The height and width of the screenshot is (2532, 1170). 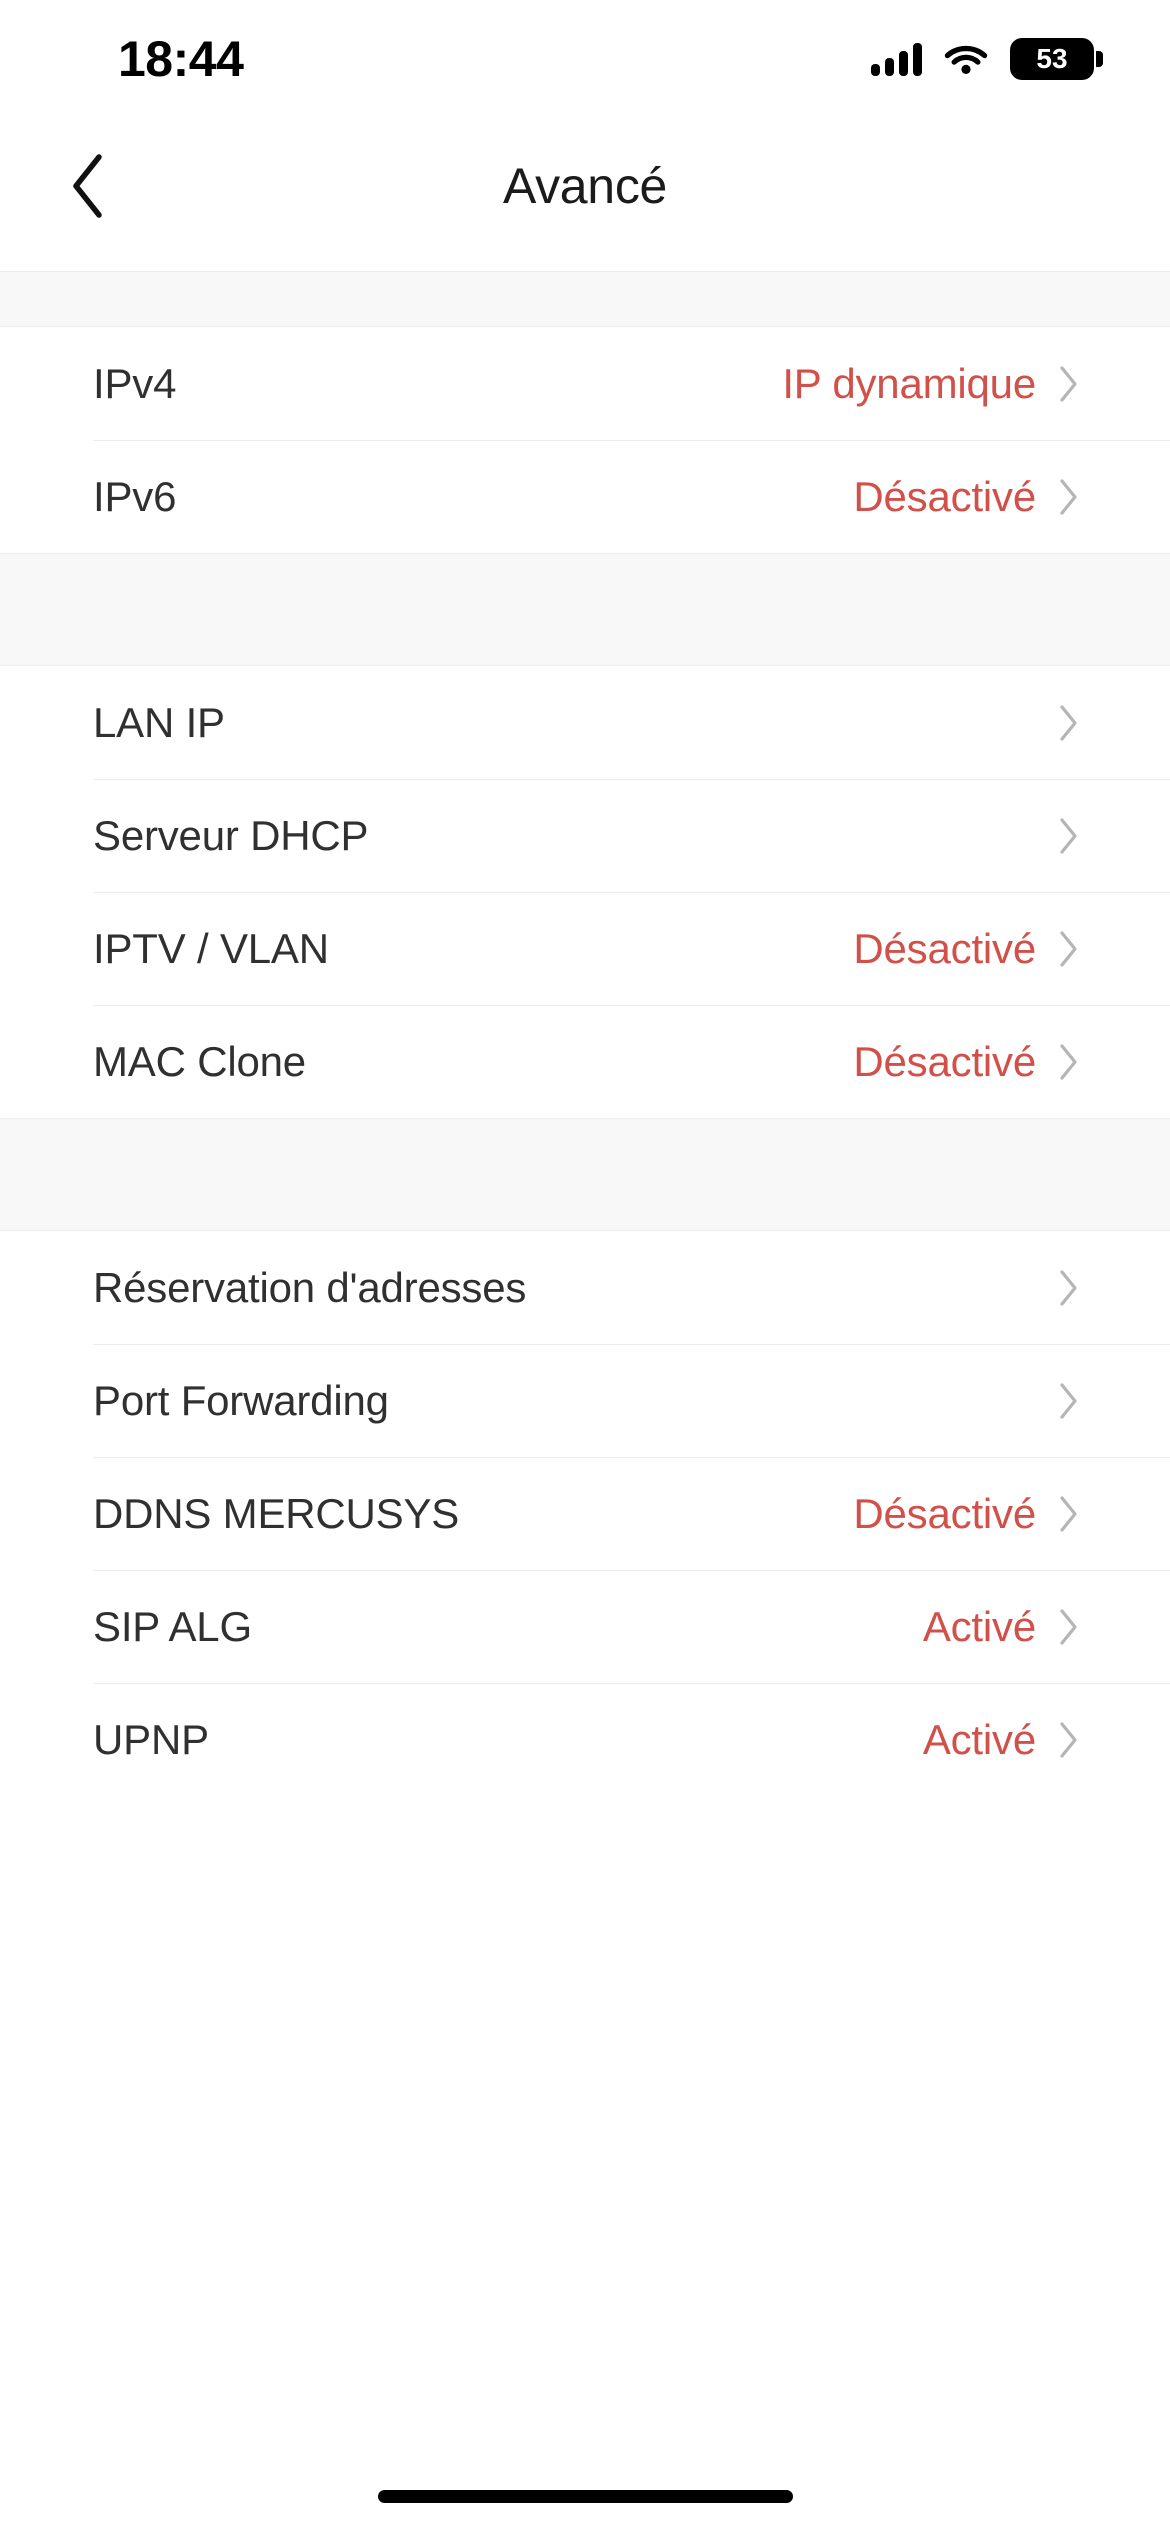 What do you see at coordinates (151, 1739) in the screenshot?
I see `row-label: UPNP` at bounding box center [151, 1739].